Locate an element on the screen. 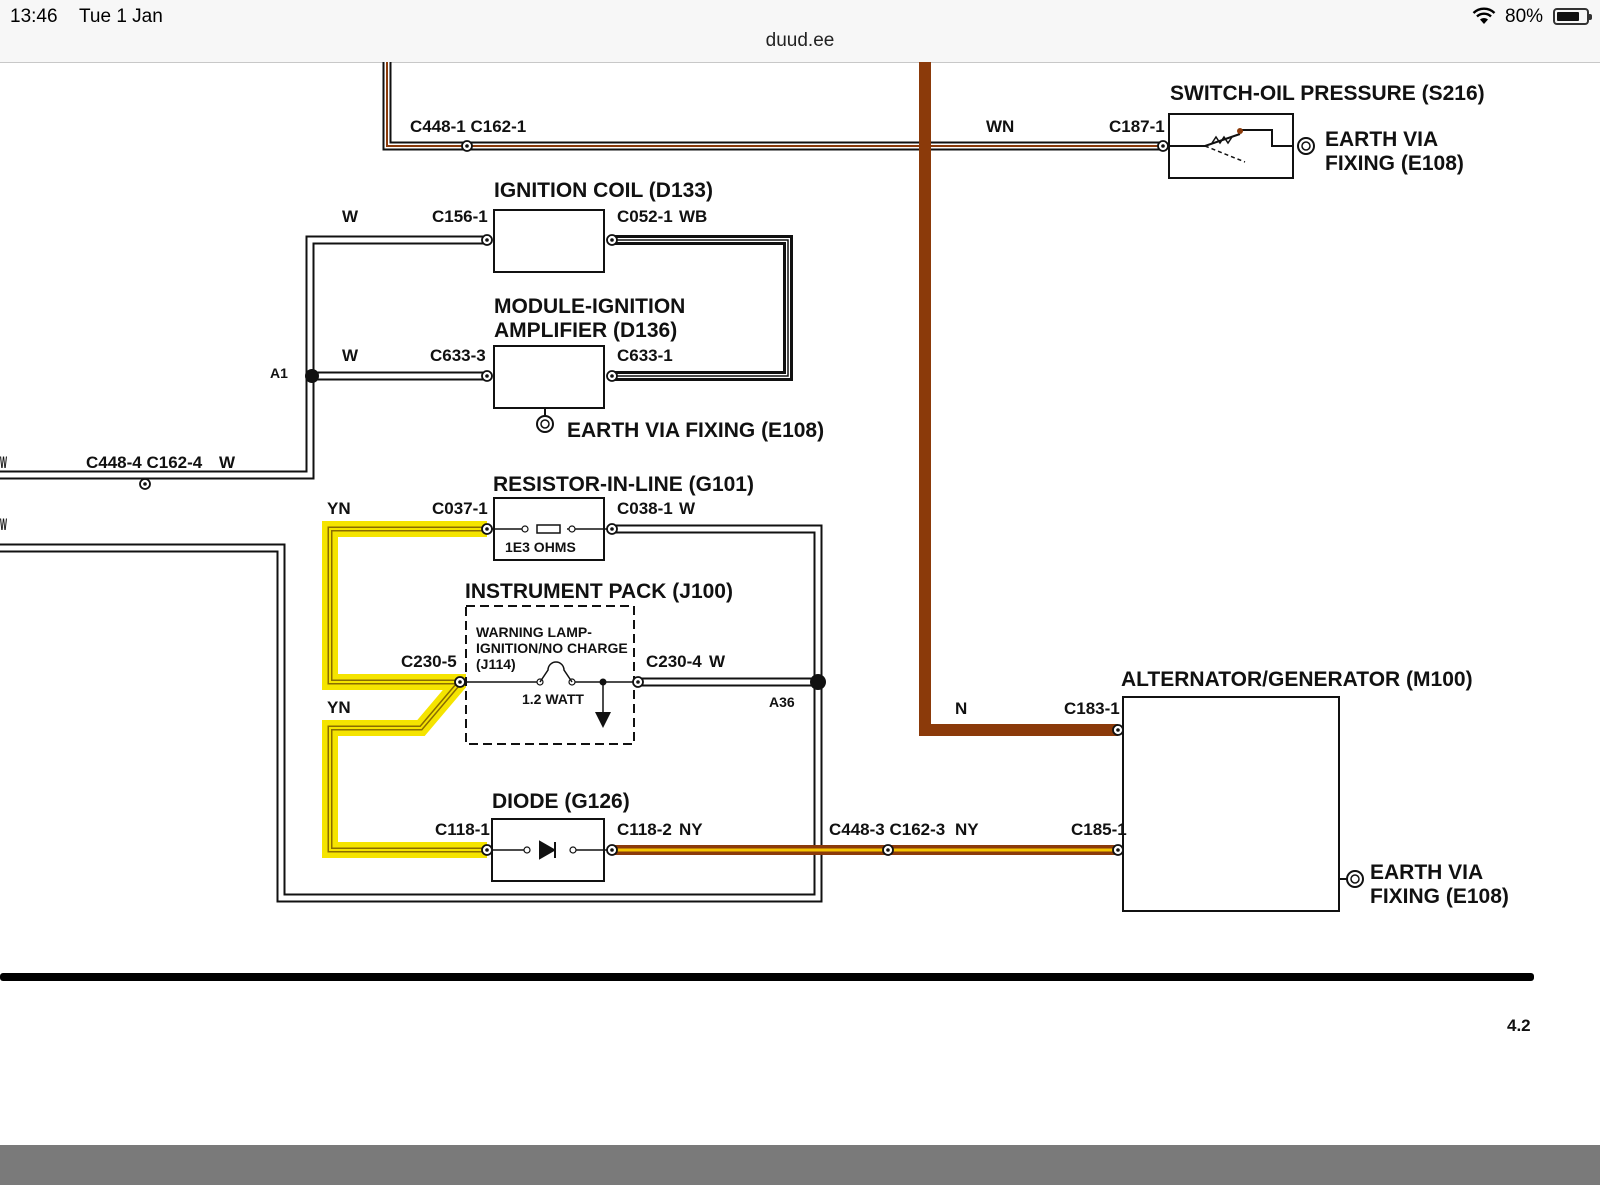 This screenshot has height=1200, width=1600. wire-color-w-module: W is located at coordinates (350, 355).